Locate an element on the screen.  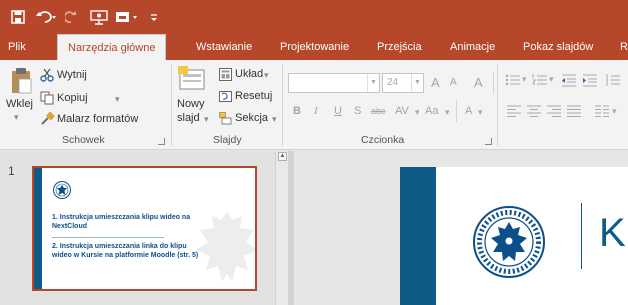
columns-dropdown-icon: ▾ is located at coordinates (614, 111).